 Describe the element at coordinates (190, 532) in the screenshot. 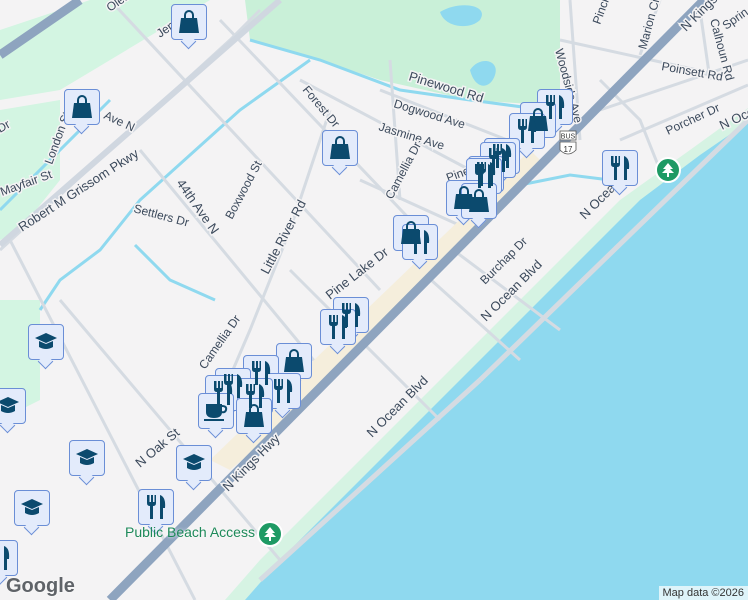

I see `public-beach-access-label: Public Beach Access` at that location.